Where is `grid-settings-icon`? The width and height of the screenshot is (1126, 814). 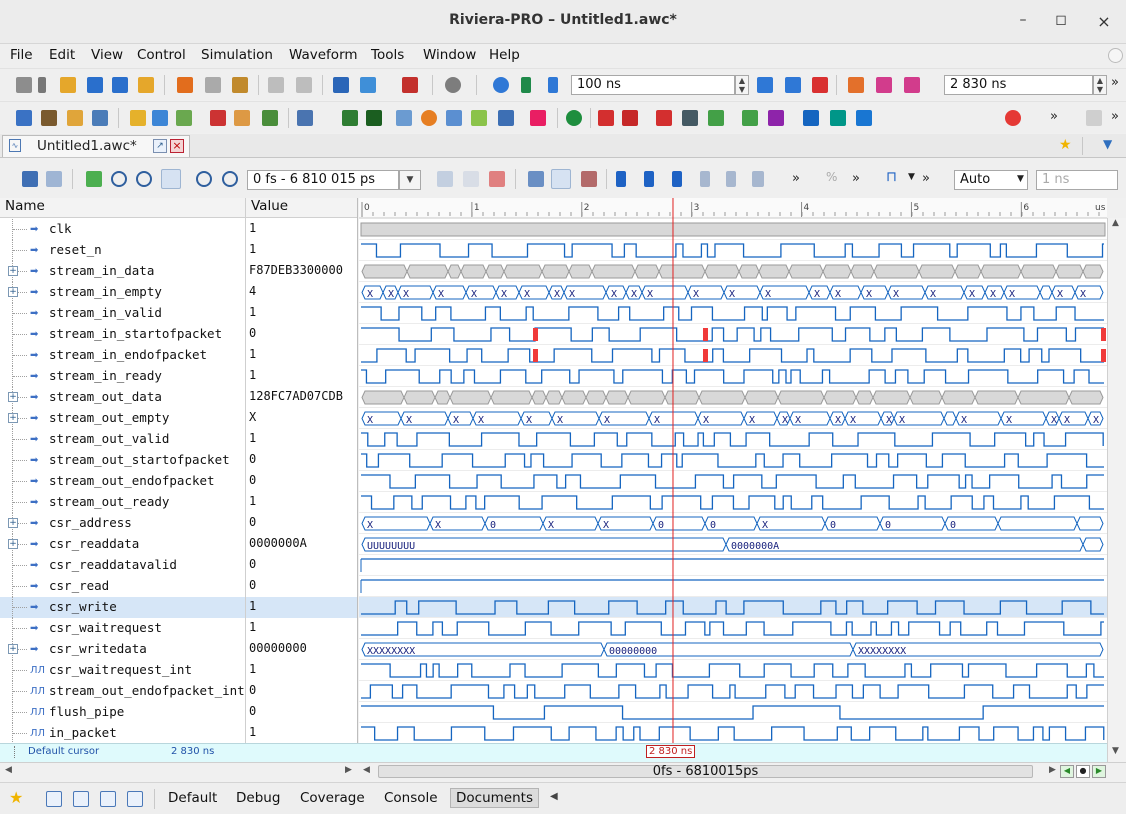 grid-settings-icon is located at coordinates (536, 179).